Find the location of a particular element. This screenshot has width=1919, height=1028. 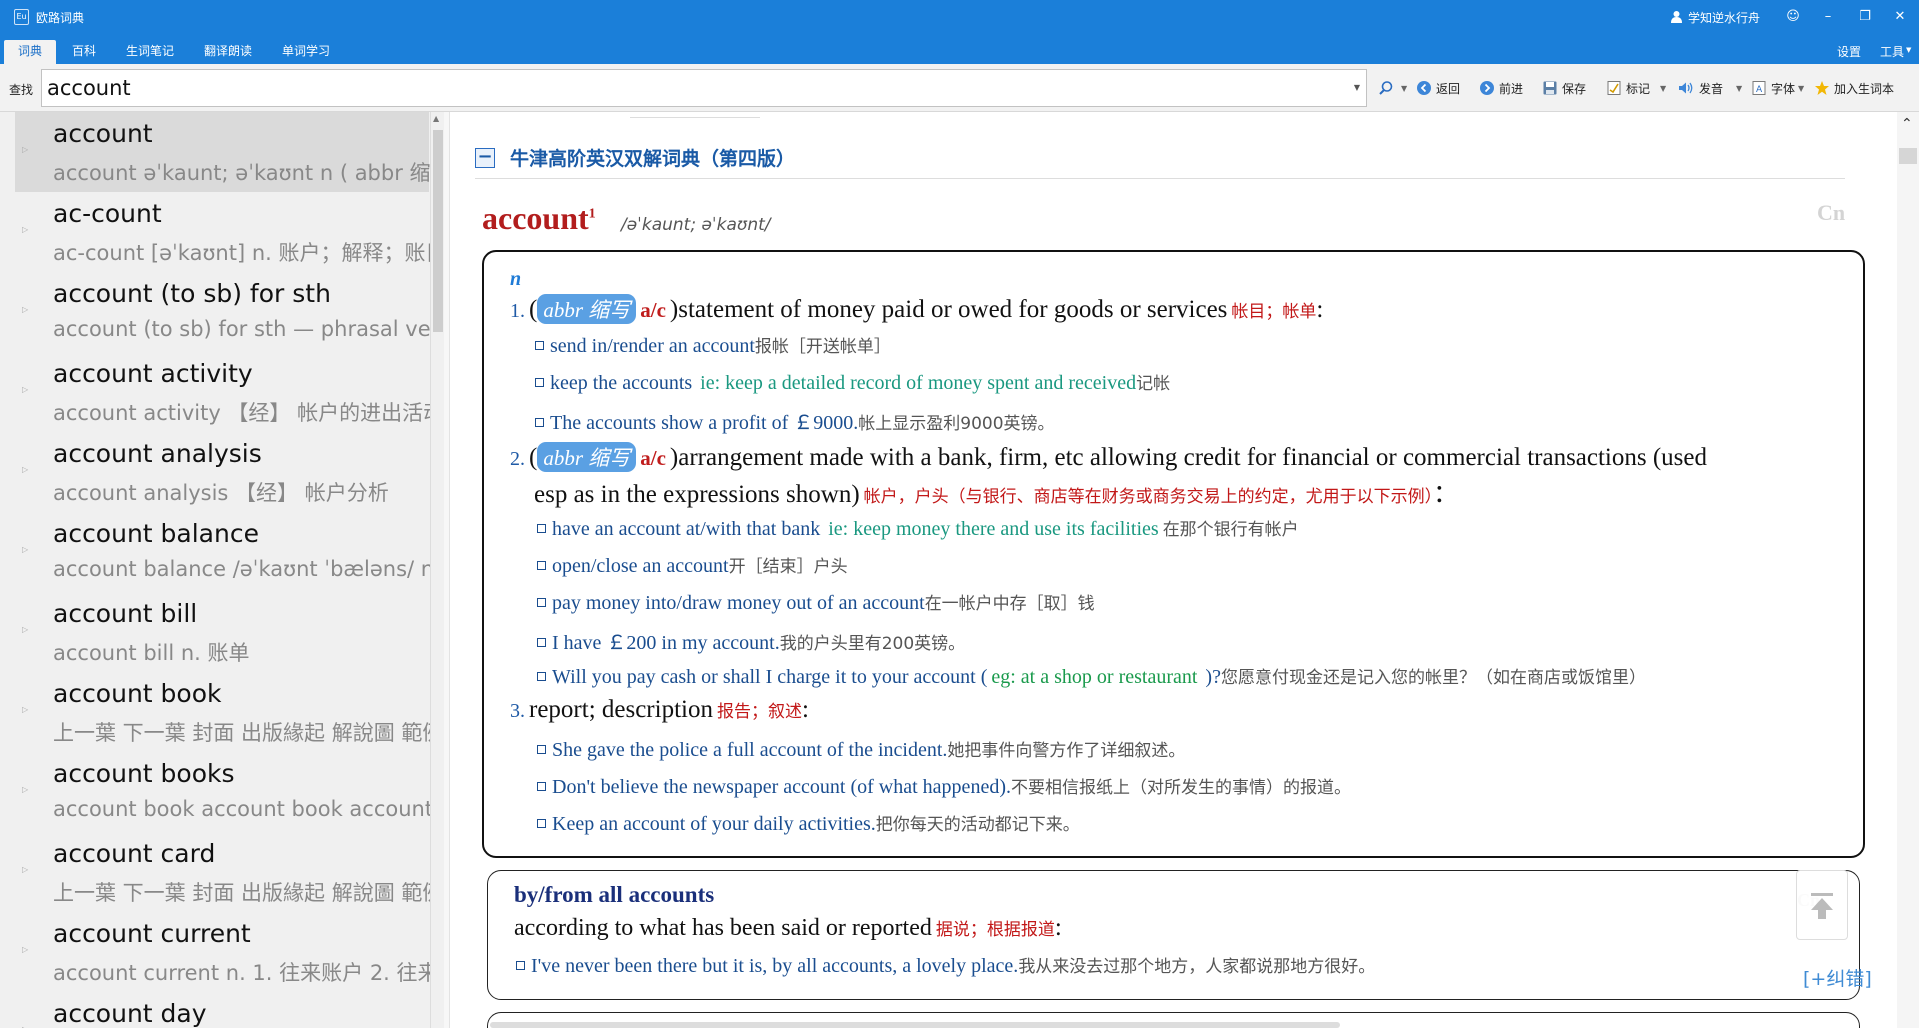

example-zh: 您愿意付现金还是记入您的帐里？（如在商店或饭馆里） is located at coordinates (1433, 678).